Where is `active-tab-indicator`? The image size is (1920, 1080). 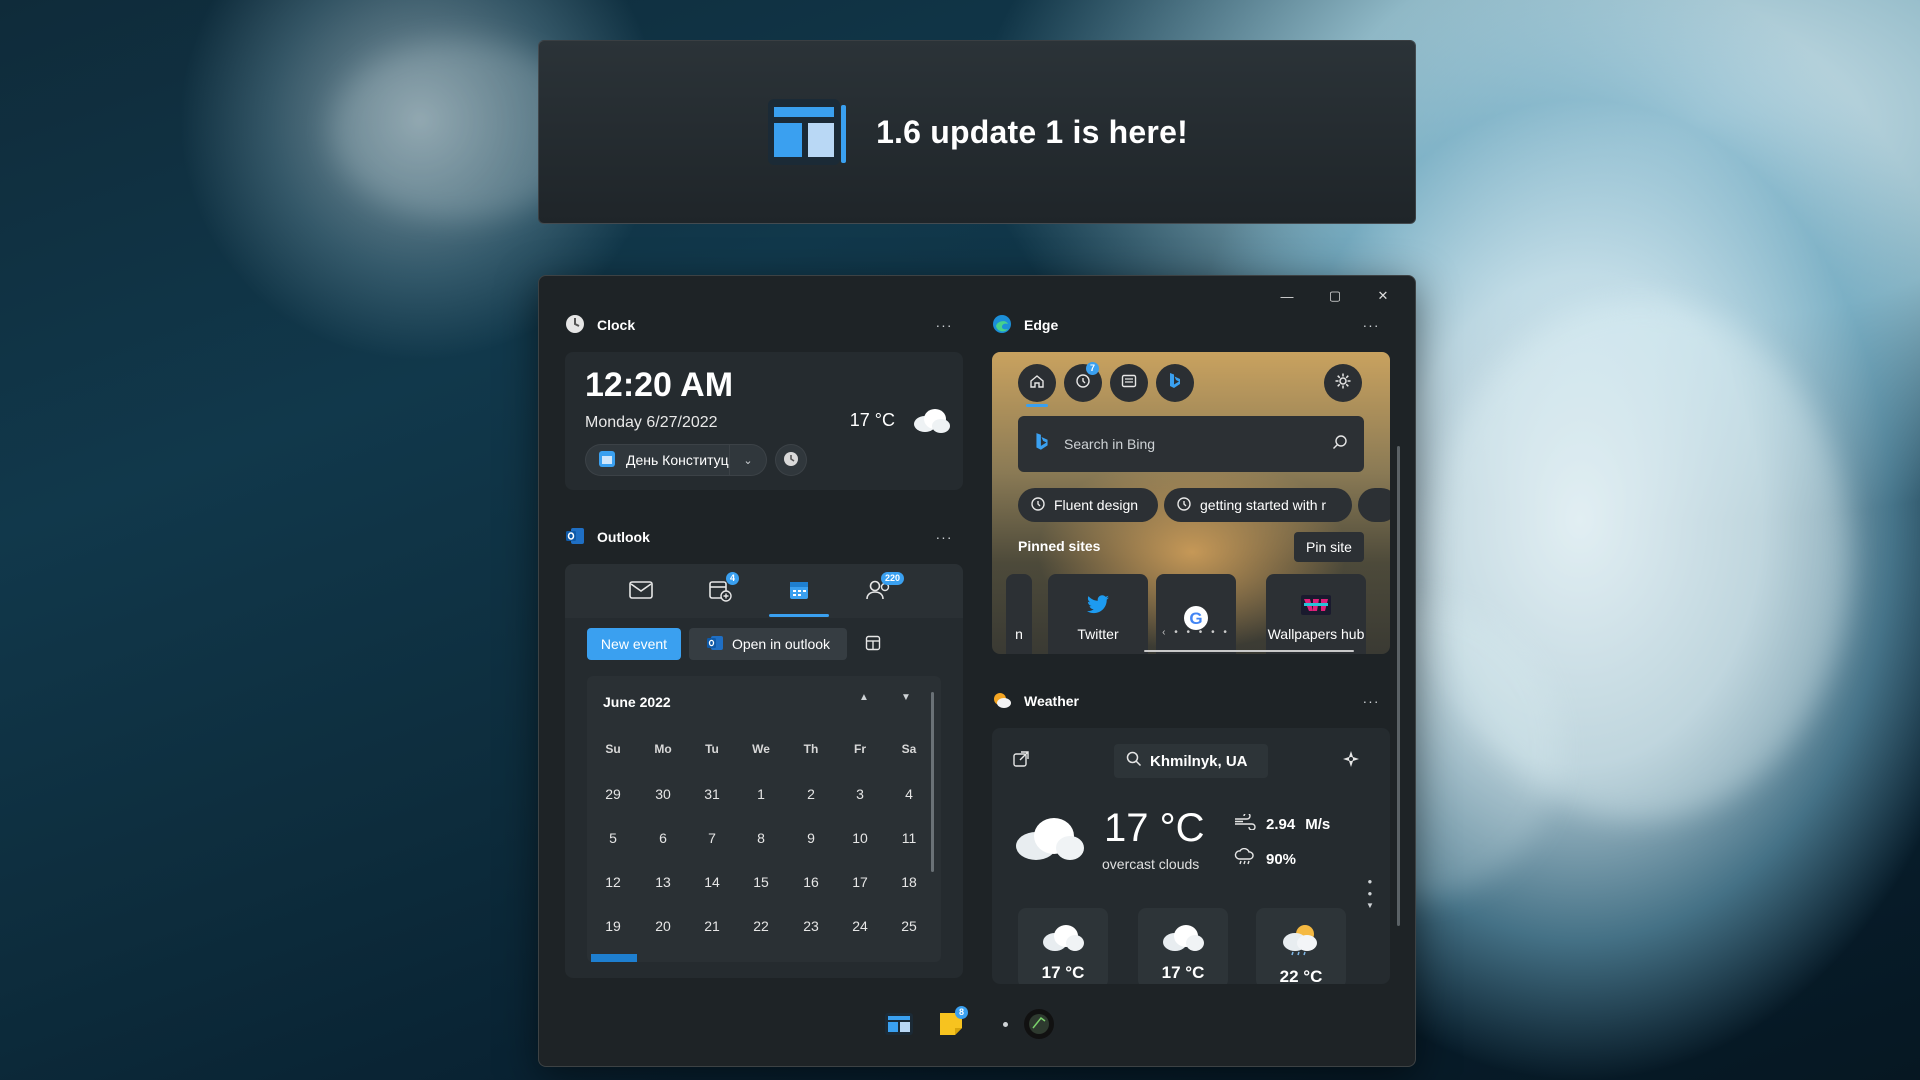
active-tab-indicator is located at coordinates (799, 615).